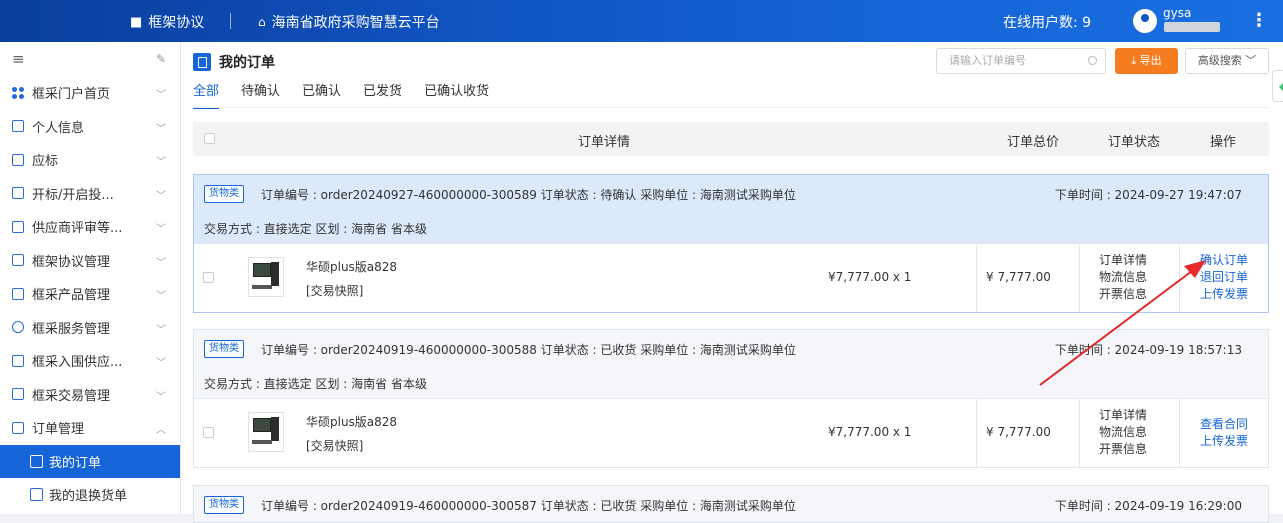 This screenshot has width=1283, height=523. I want to click on apps-icon, so click(18, 92).